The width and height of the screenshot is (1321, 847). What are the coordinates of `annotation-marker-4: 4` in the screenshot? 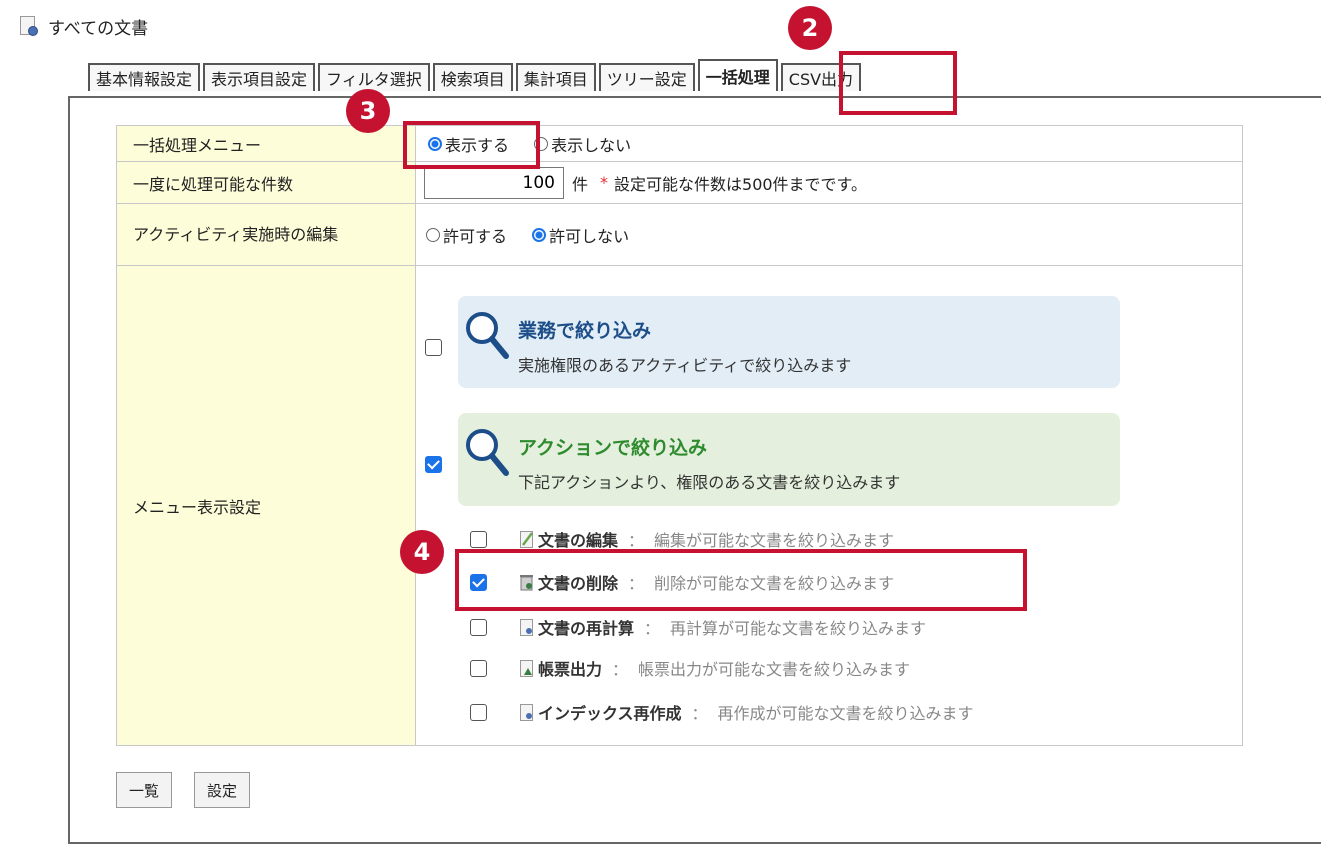 It's located at (422, 552).